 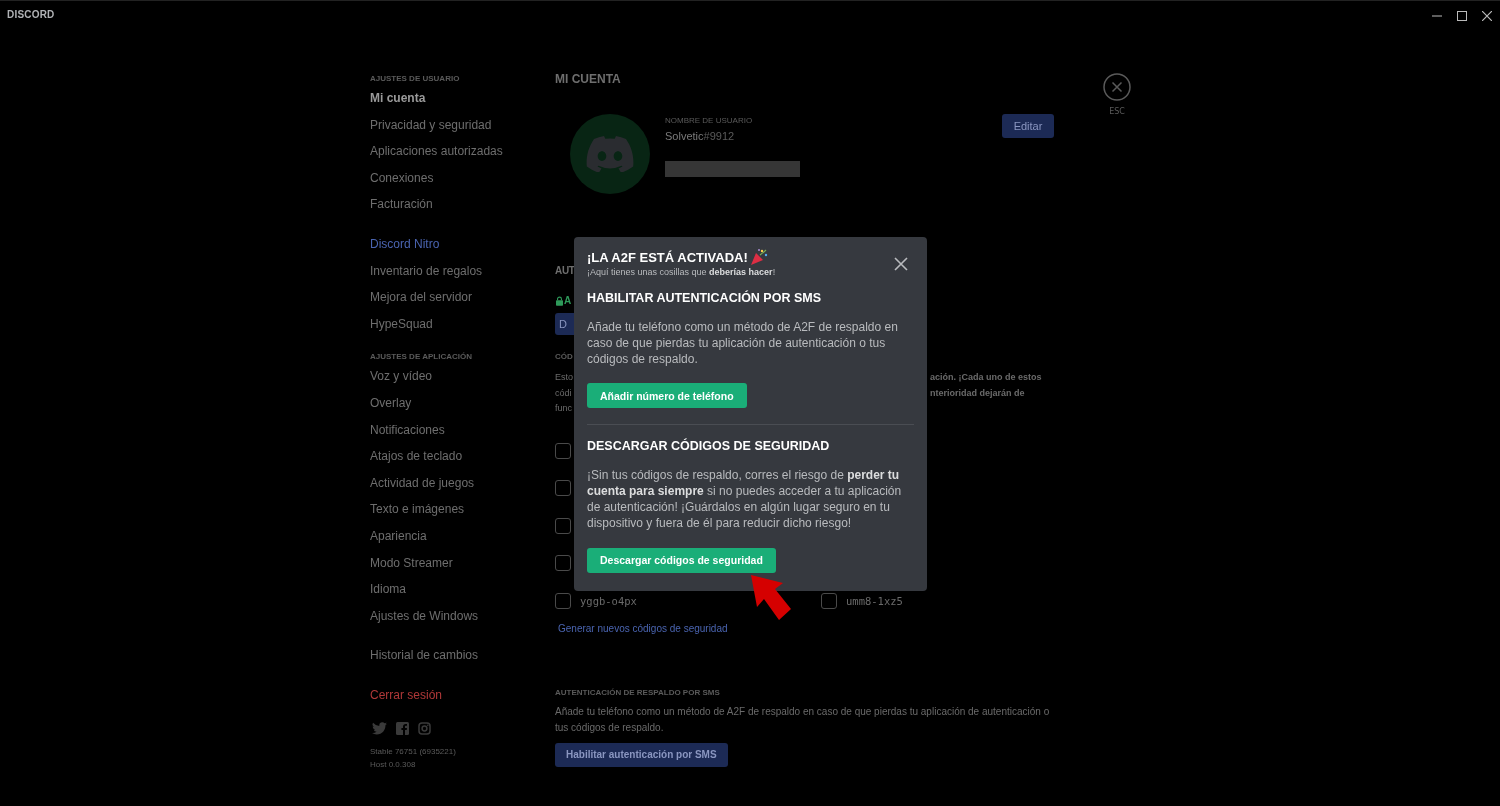 What do you see at coordinates (415, 79) in the screenshot?
I see `section-header: AJUSTES DE USUARIO` at bounding box center [415, 79].